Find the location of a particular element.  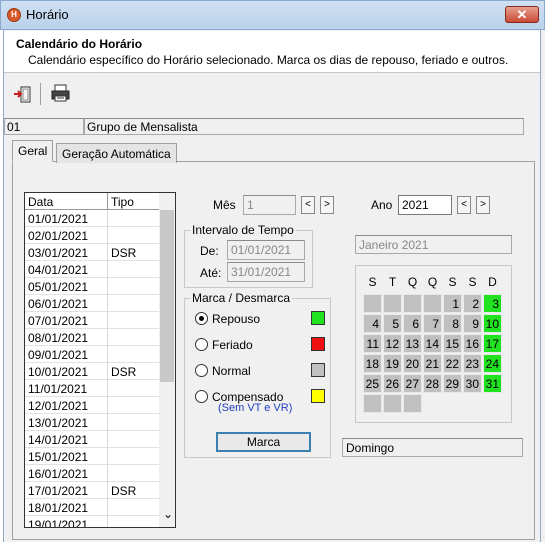

table-row: 13/01/2021 is located at coordinates (92, 422).